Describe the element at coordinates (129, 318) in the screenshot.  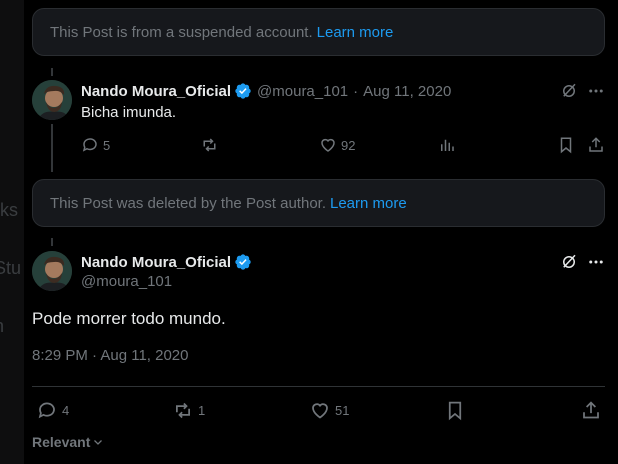
I see `post-text: Pode morrer todo mundo.` at that location.